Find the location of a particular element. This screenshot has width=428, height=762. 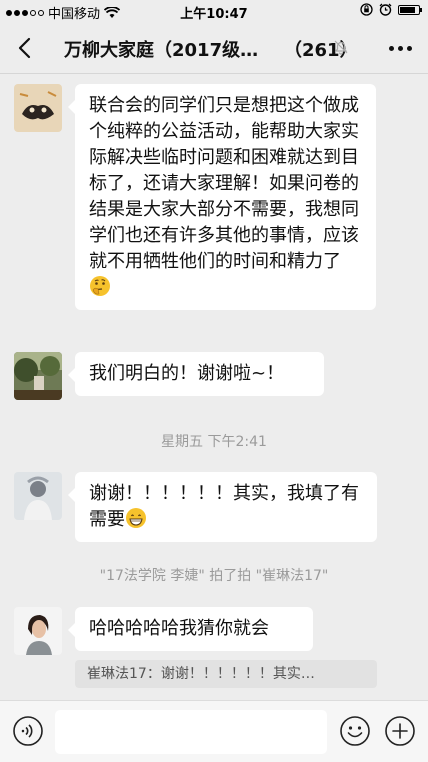

more-functions-button is located at coordinates (400, 731).